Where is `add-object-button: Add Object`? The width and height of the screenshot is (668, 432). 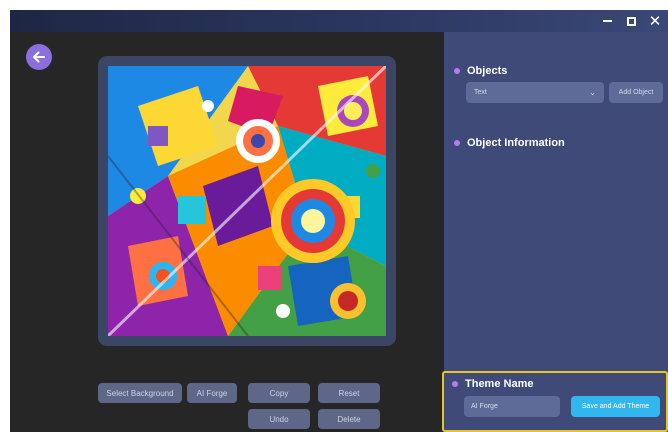 add-object-button: Add Object is located at coordinates (636, 92).